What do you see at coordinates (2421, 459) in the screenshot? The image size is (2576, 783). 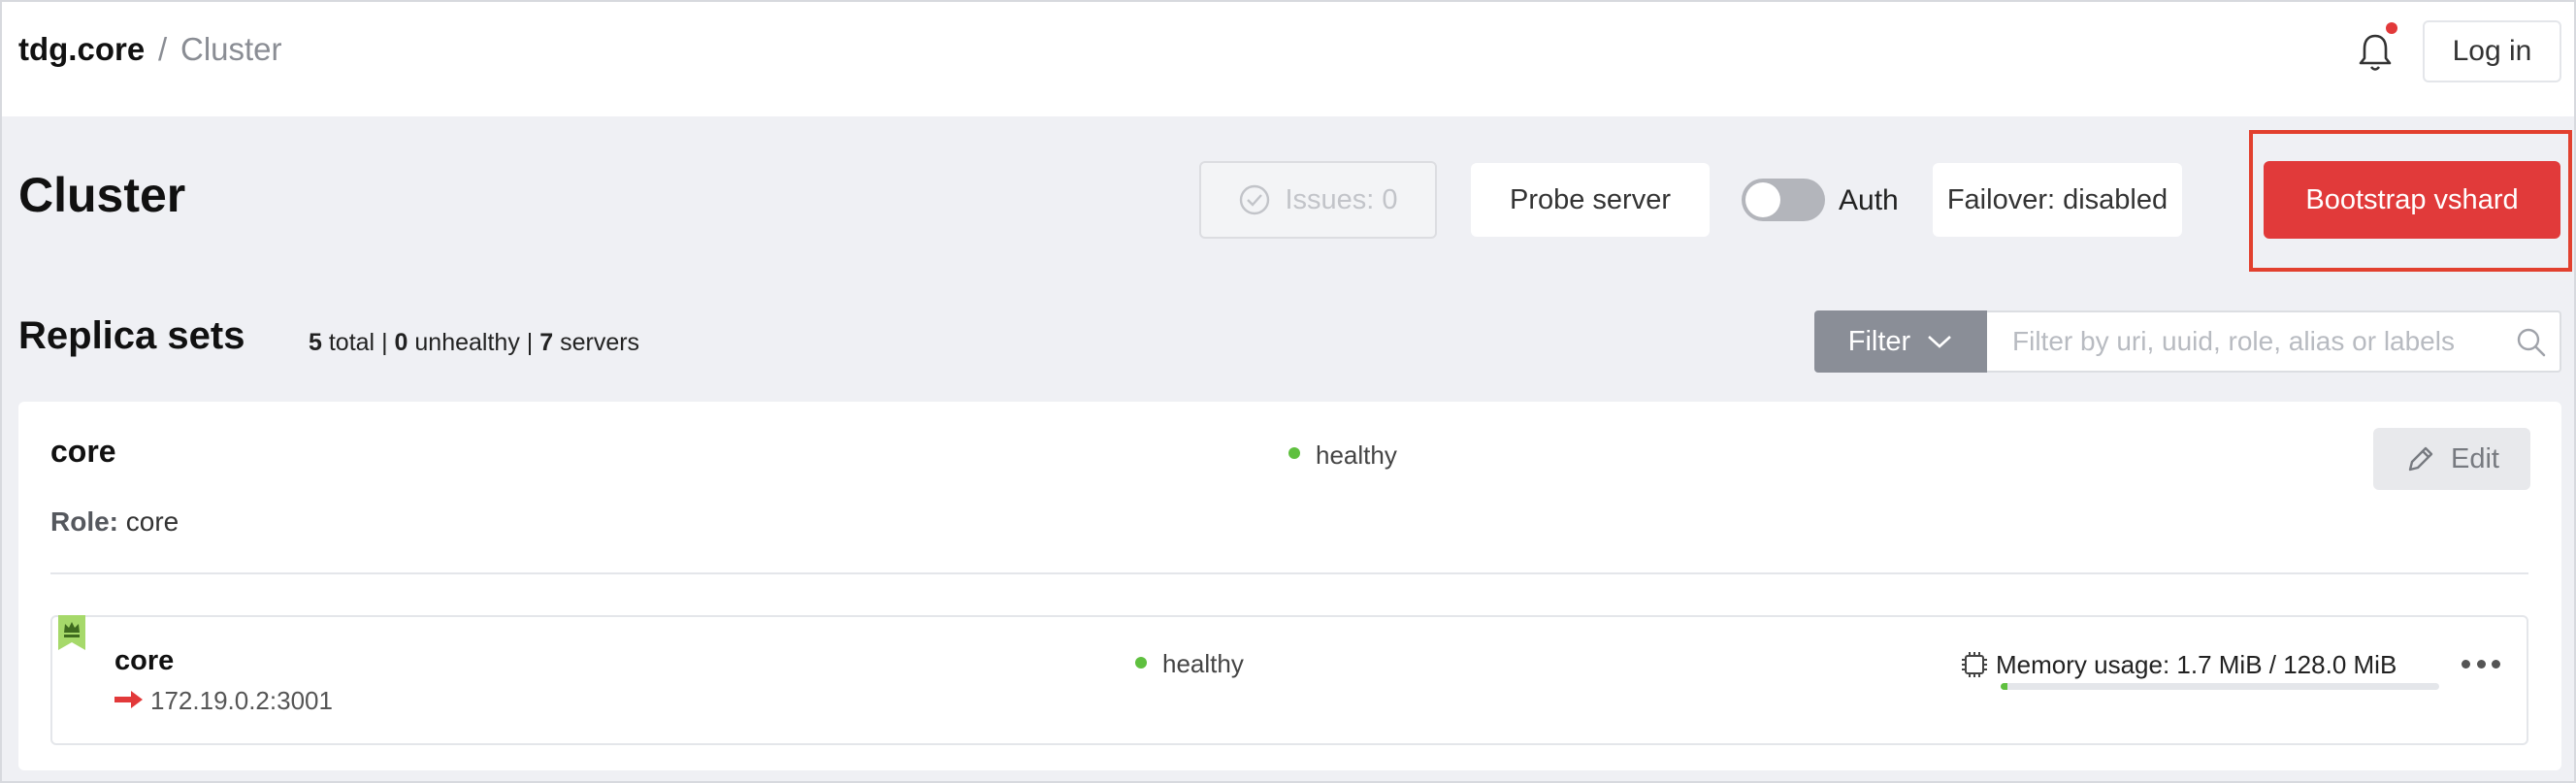 I see `pencil-icon` at bounding box center [2421, 459].